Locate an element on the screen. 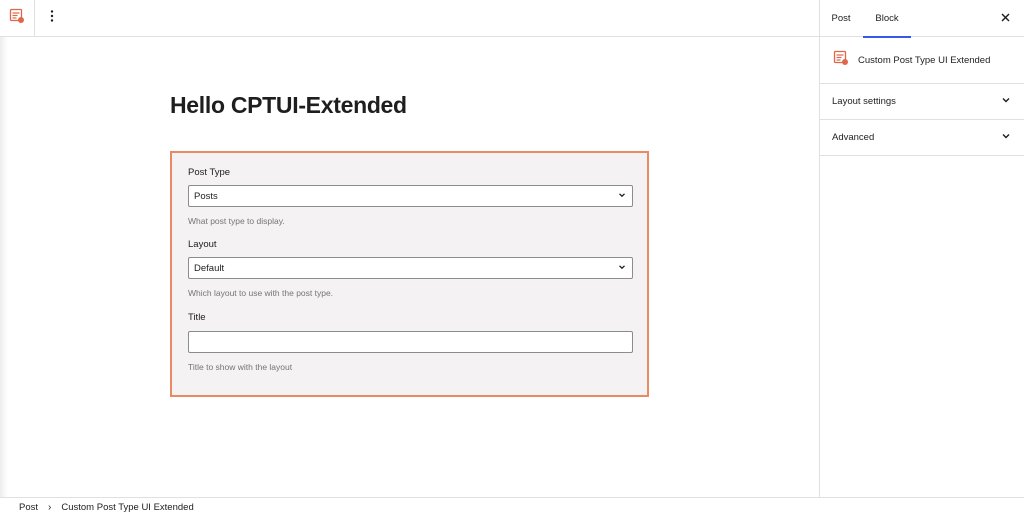 Image resolution: width=1024 pixels, height=517 pixels. panel-advanced: Advanced is located at coordinates (922, 138).